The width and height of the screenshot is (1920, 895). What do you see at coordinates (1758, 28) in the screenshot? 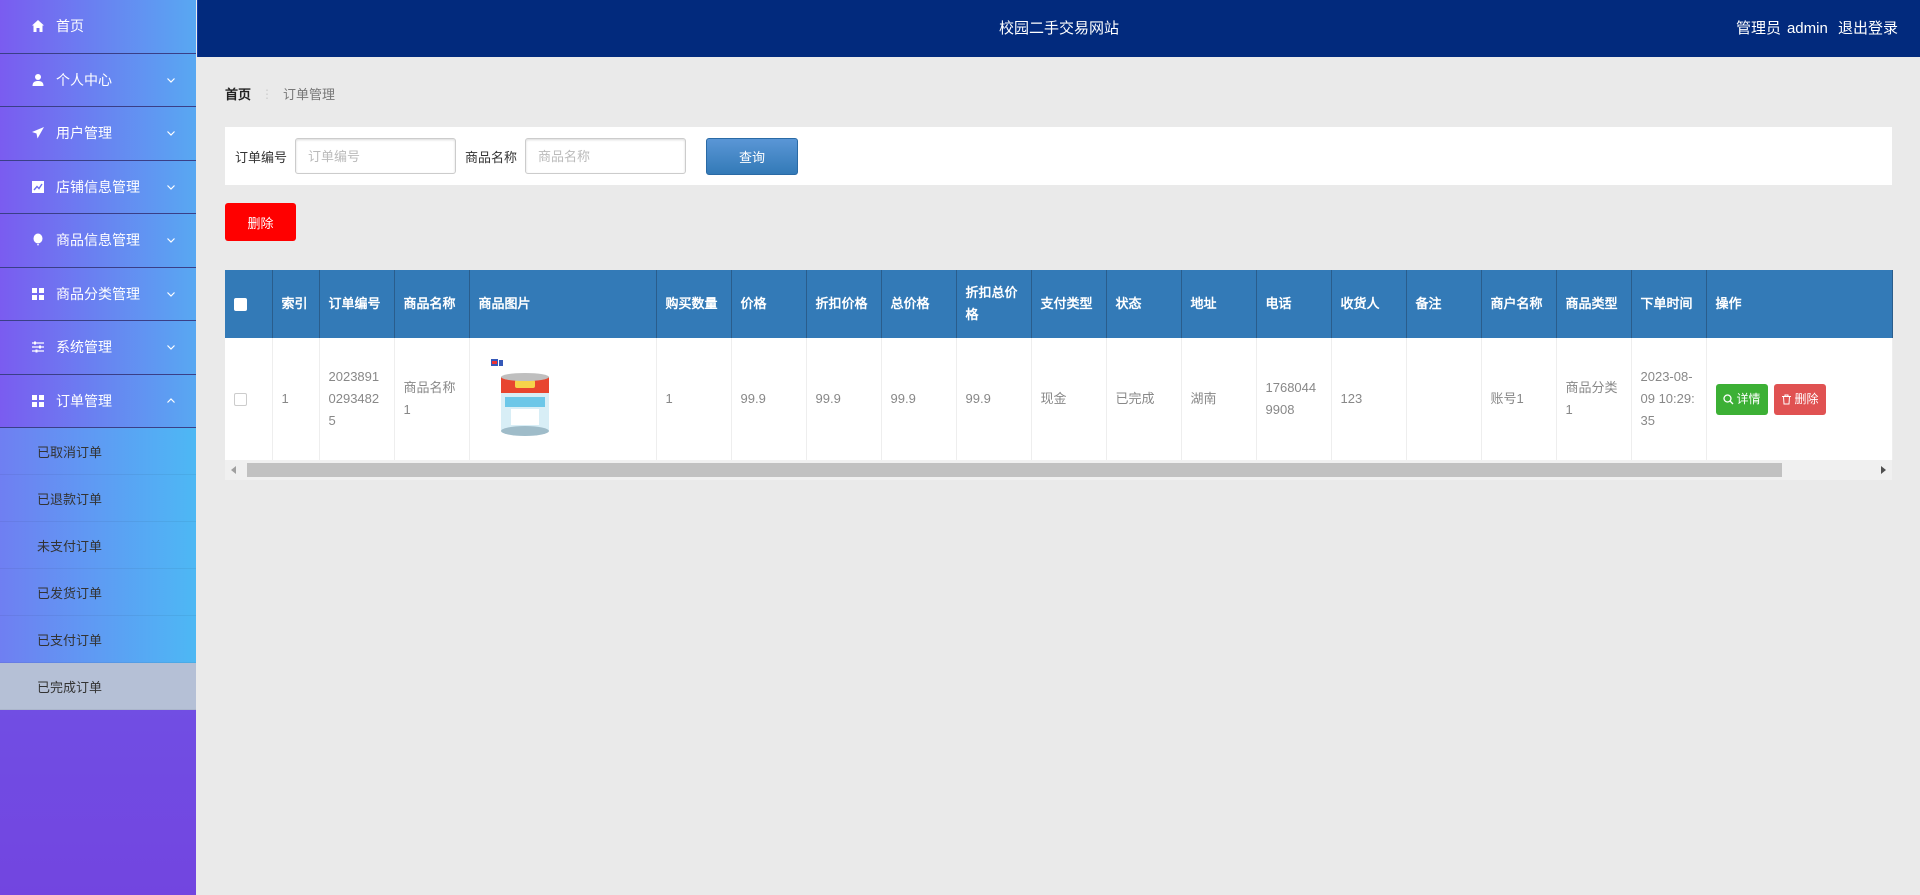
I see `user-role: 管理员` at bounding box center [1758, 28].